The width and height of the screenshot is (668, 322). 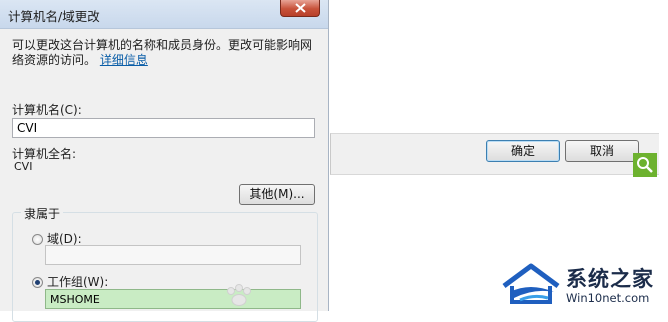 I want to click on cancel-button: 取消, so click(x=602, y=151).